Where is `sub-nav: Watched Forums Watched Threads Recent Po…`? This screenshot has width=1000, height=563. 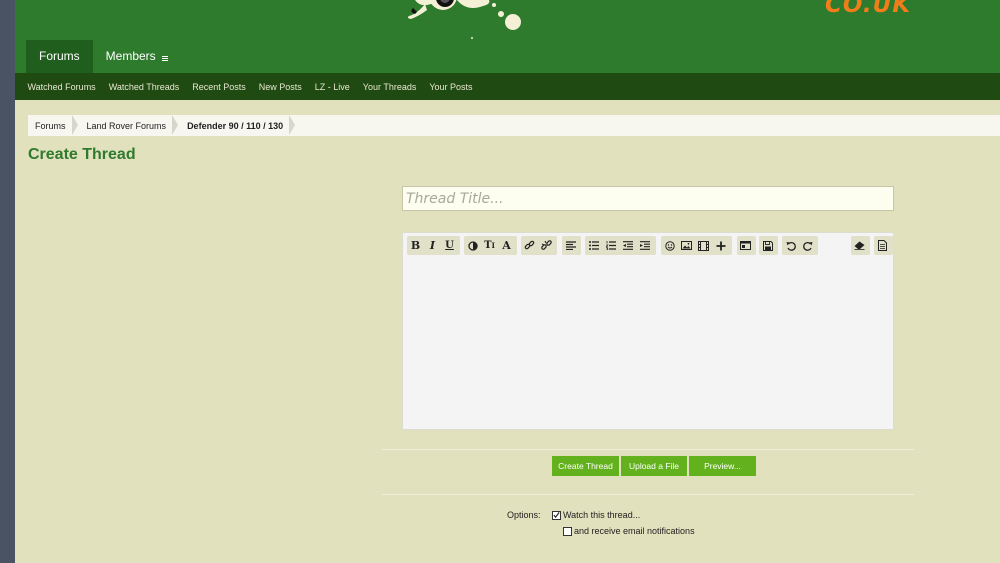
sub-nav: Watched Forums Watched Threads Recent Po… is located at coordinates (507, 86).